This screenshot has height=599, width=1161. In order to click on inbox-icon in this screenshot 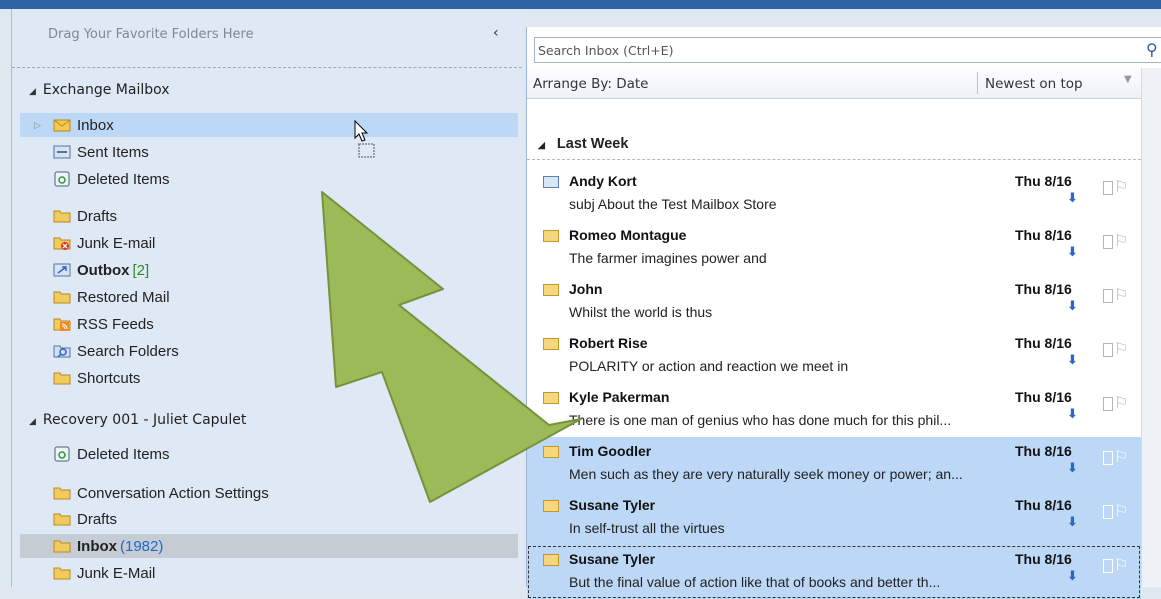, I will do `click(62, 125)`.